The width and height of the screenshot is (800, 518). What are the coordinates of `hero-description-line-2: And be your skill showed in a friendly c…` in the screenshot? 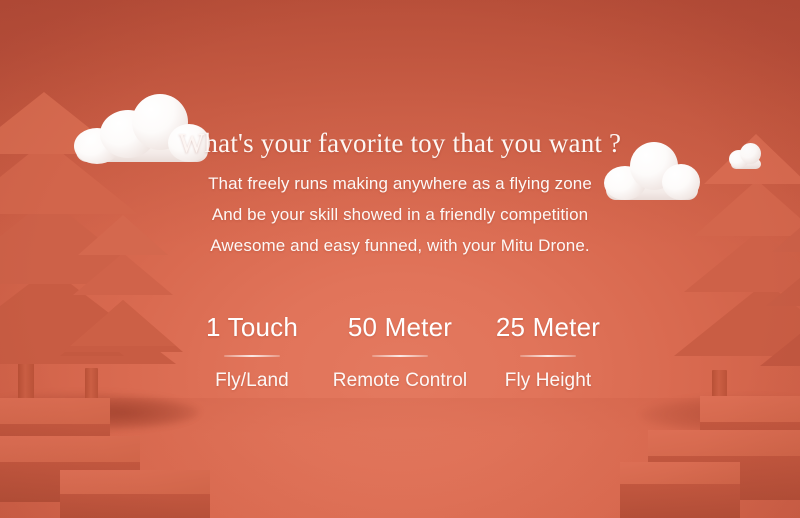 It's located at (400, 214).